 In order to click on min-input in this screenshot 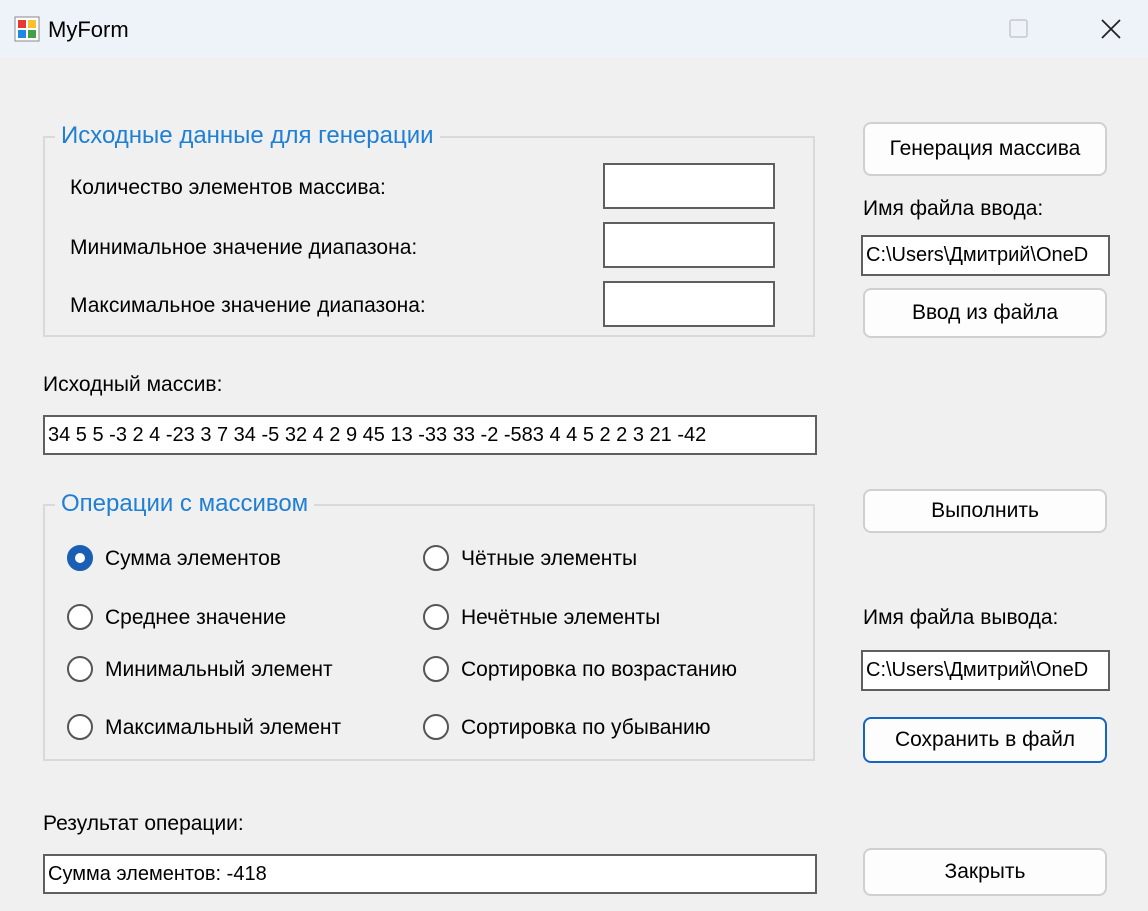, I will do `click(689, 245)`.